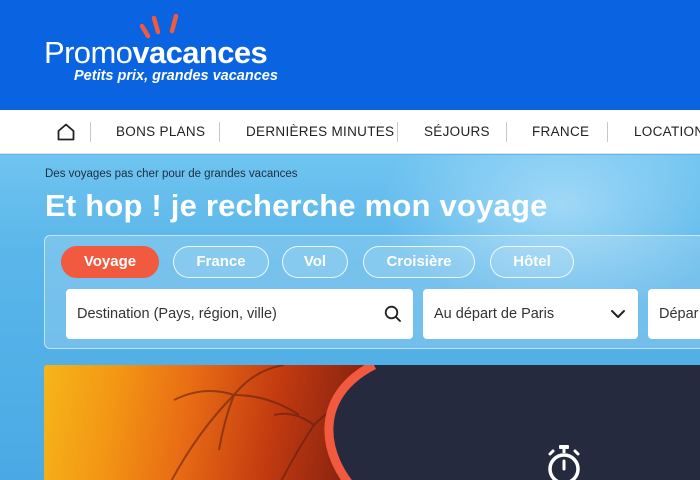 This screenshot has width=700, height=480. Describe the element at coordinates (160, 132) in the screenshot. I see `nav-item-bons-plans: BONS PLANS` at that location.